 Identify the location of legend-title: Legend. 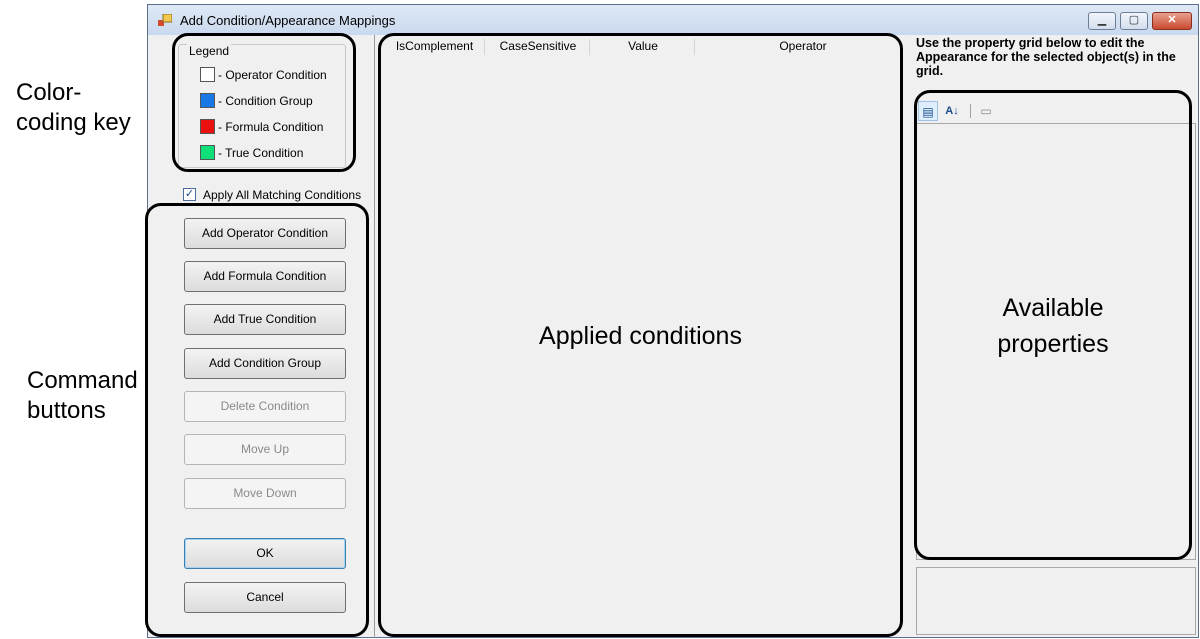
(209, 51).